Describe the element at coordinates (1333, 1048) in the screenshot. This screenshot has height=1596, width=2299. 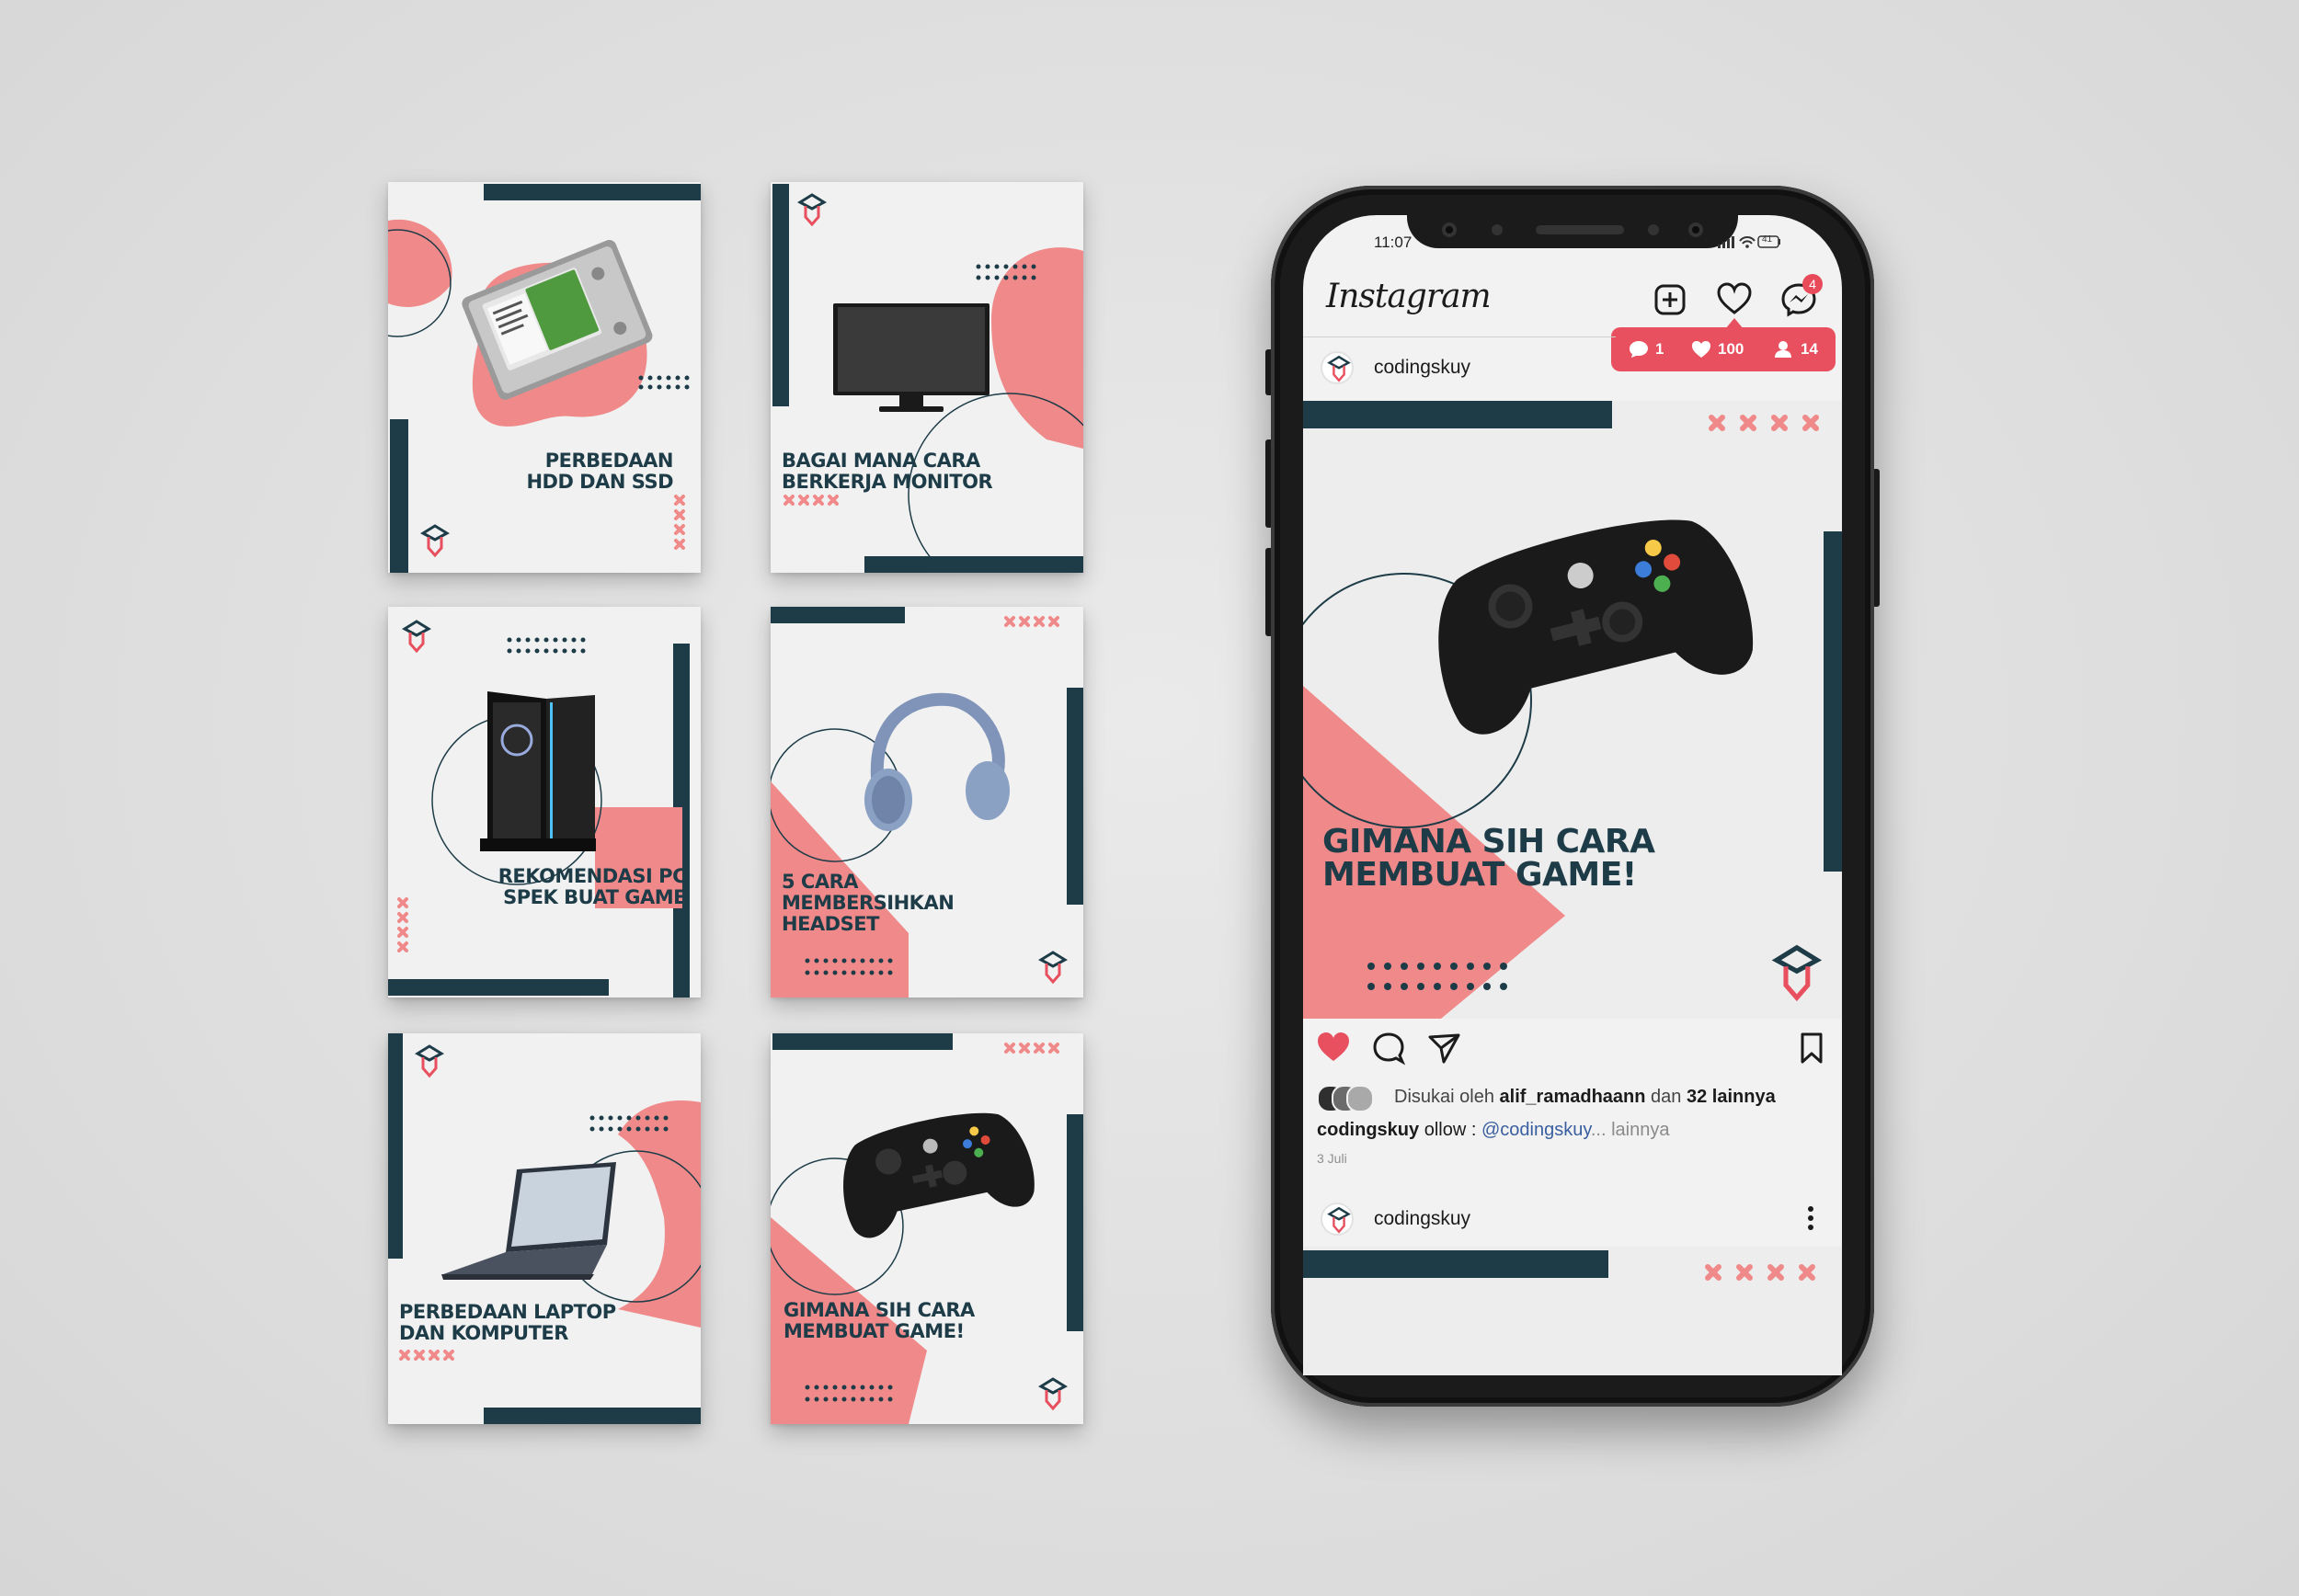
I see `like-heart-icon` at that location.